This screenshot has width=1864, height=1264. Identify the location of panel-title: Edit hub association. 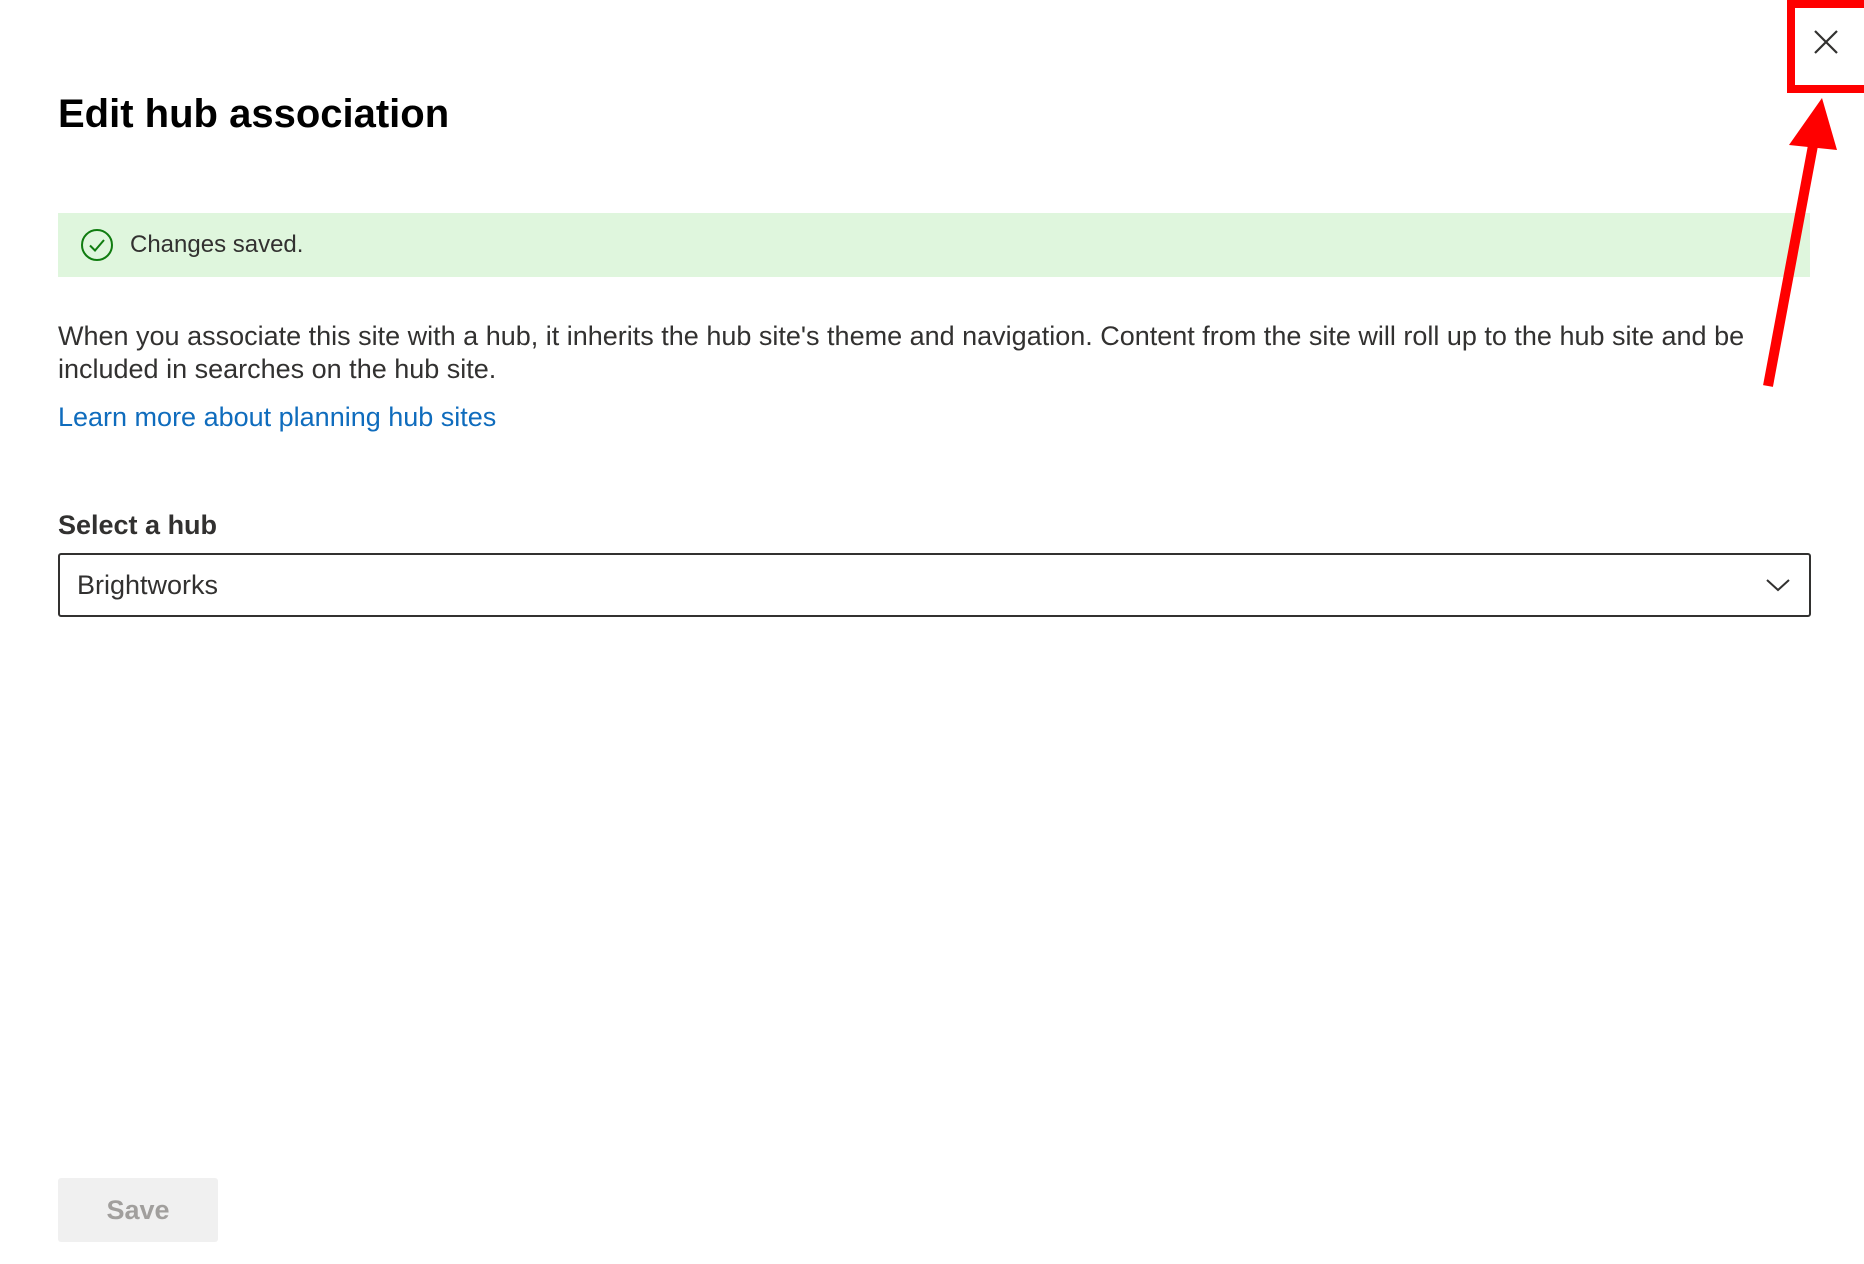
(254, 114).